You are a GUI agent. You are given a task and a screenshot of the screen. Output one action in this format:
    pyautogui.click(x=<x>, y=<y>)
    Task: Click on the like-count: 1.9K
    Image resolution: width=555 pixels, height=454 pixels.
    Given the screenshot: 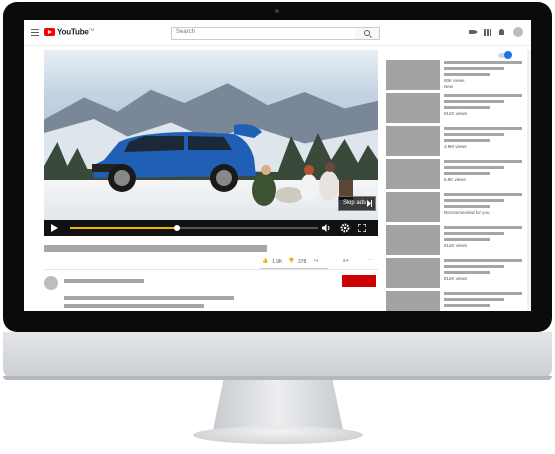 What is the action you would take?
    pyautogui.click(x=277, y=262)
    